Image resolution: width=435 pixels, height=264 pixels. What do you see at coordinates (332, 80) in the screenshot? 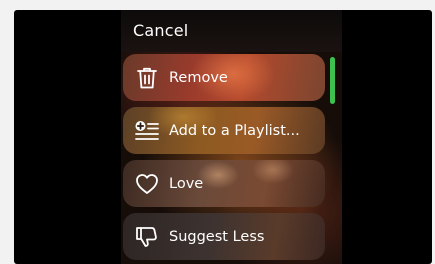
I see `scroll-indicator` at bounding box center [332, 80].